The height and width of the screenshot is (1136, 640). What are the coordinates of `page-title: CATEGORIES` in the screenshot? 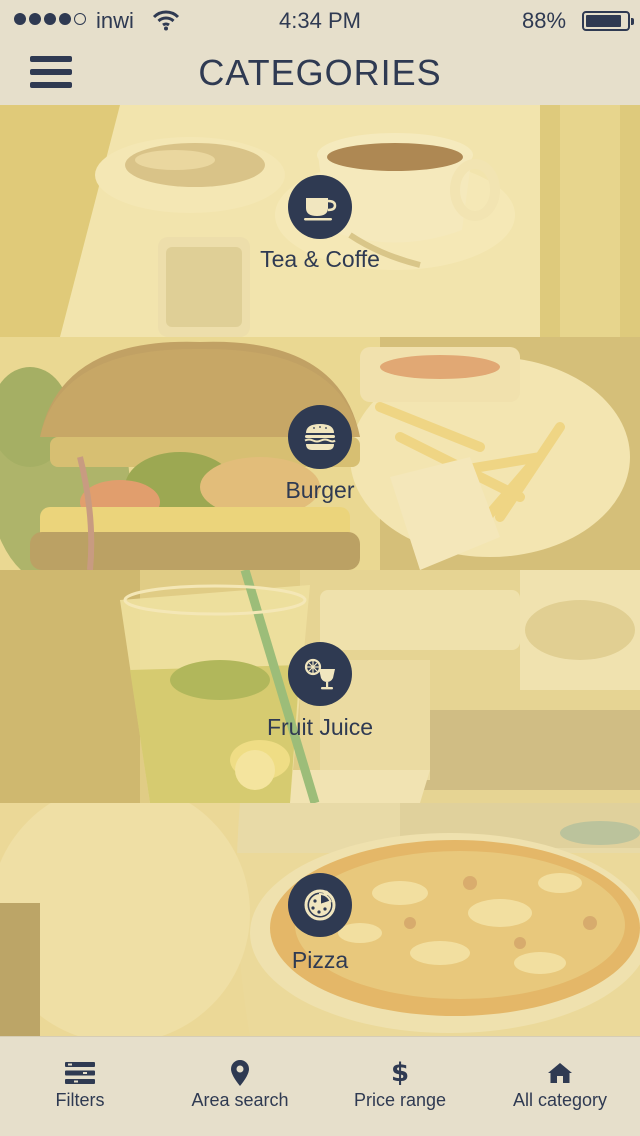 It's located at (320, 72).